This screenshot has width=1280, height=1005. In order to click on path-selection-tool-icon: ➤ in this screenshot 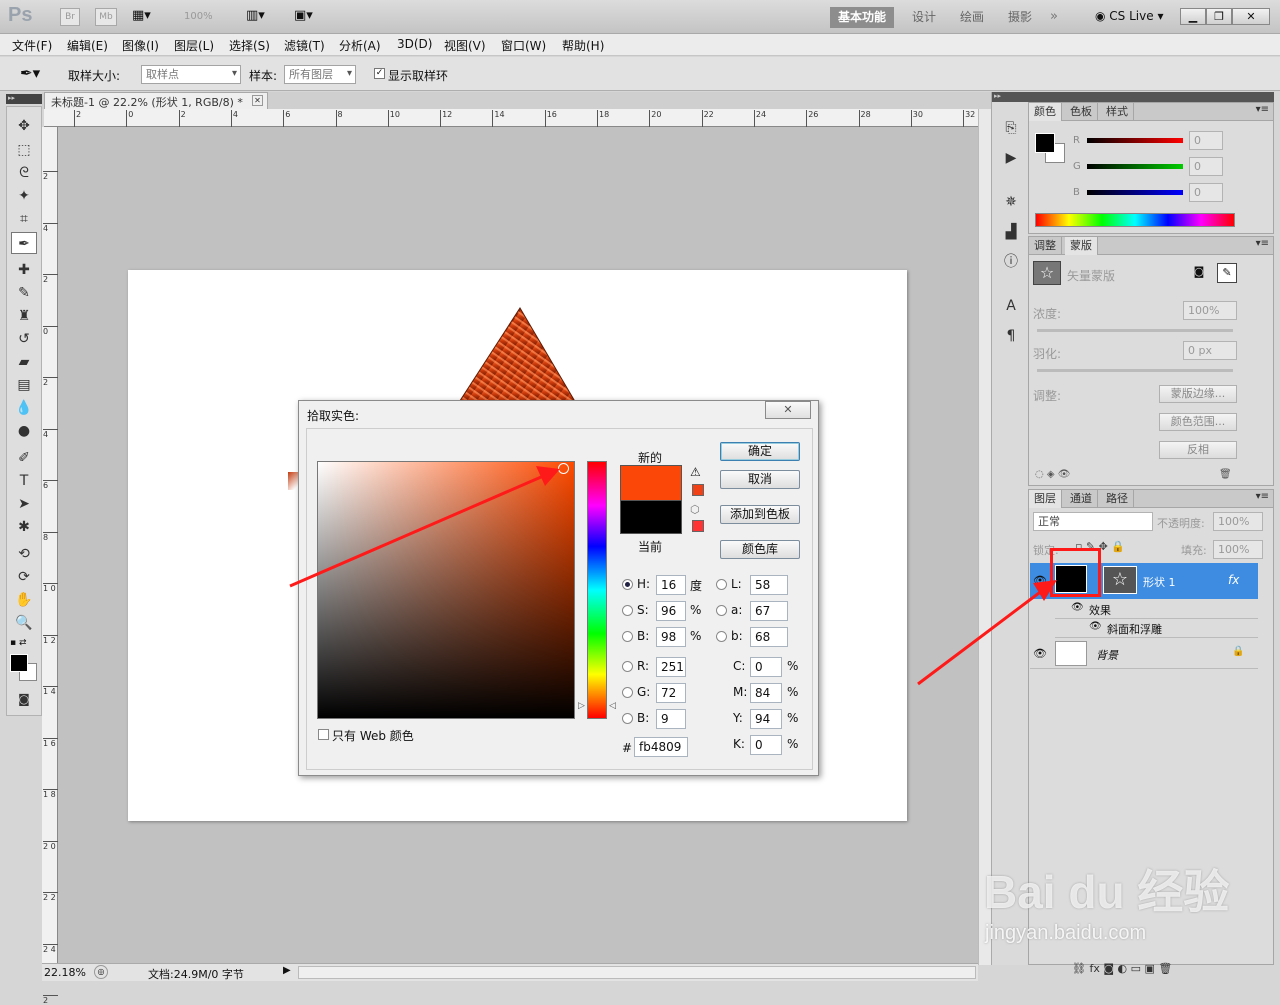, I will do `click(24, 504)`.